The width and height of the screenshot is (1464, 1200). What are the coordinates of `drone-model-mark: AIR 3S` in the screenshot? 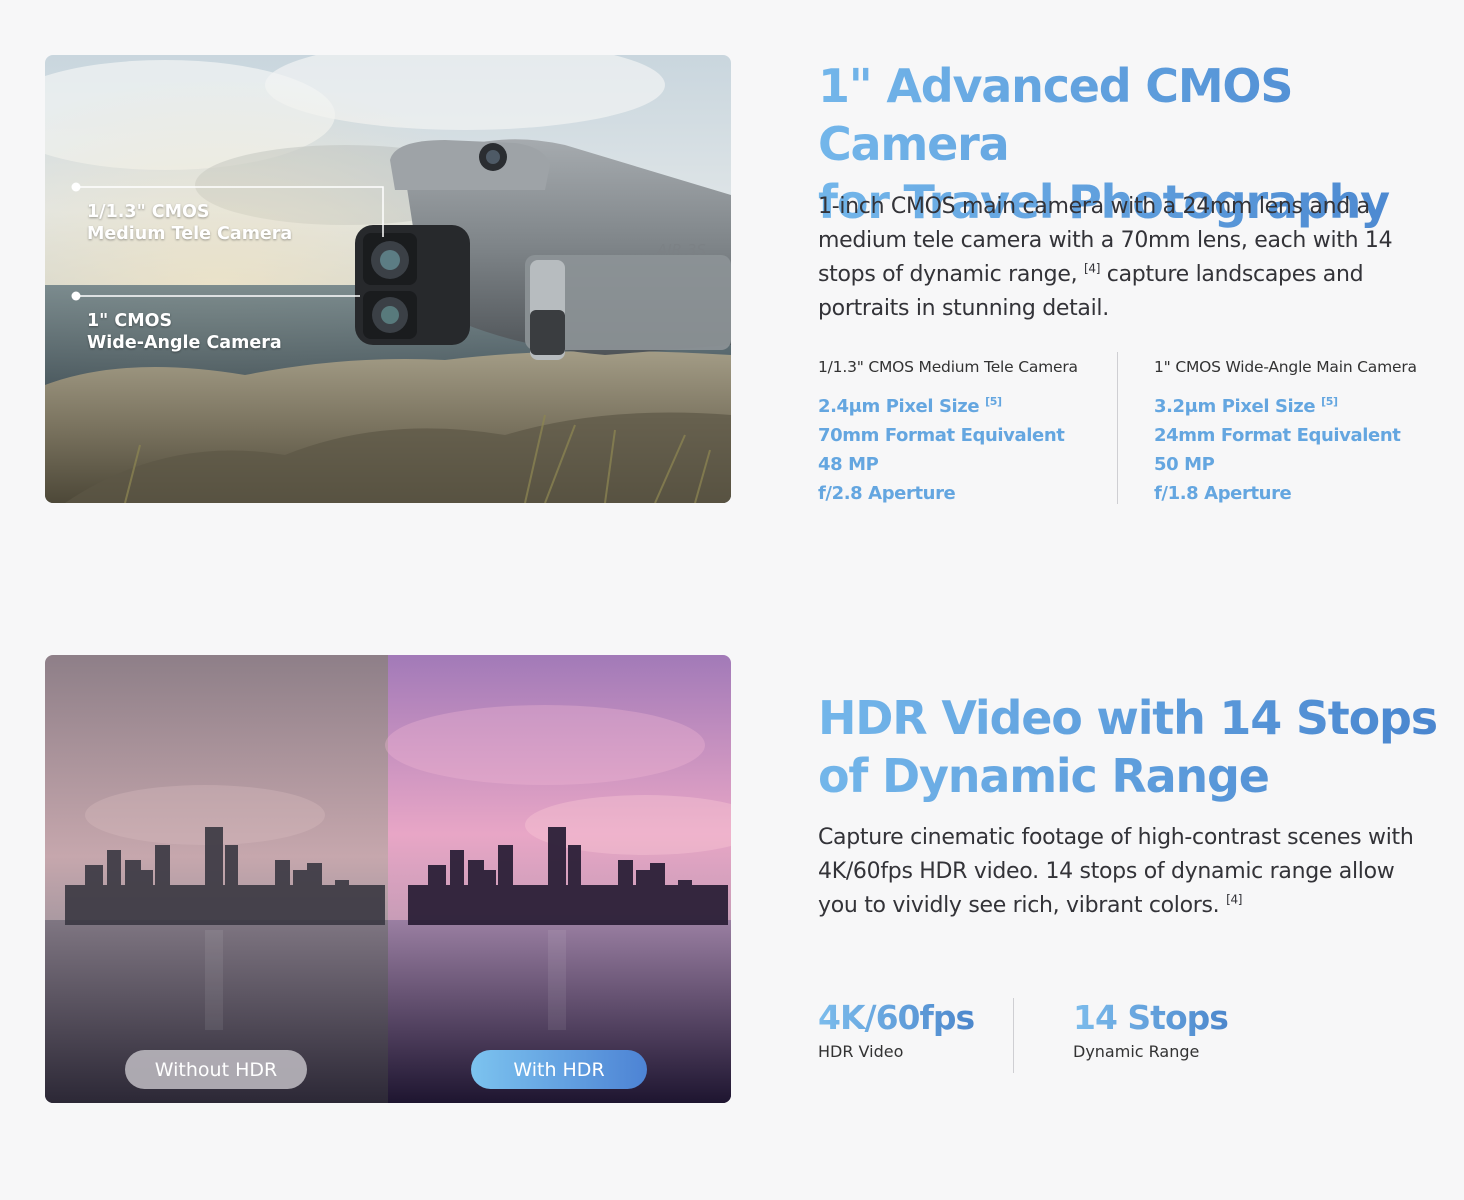 It's located at (681, 250).